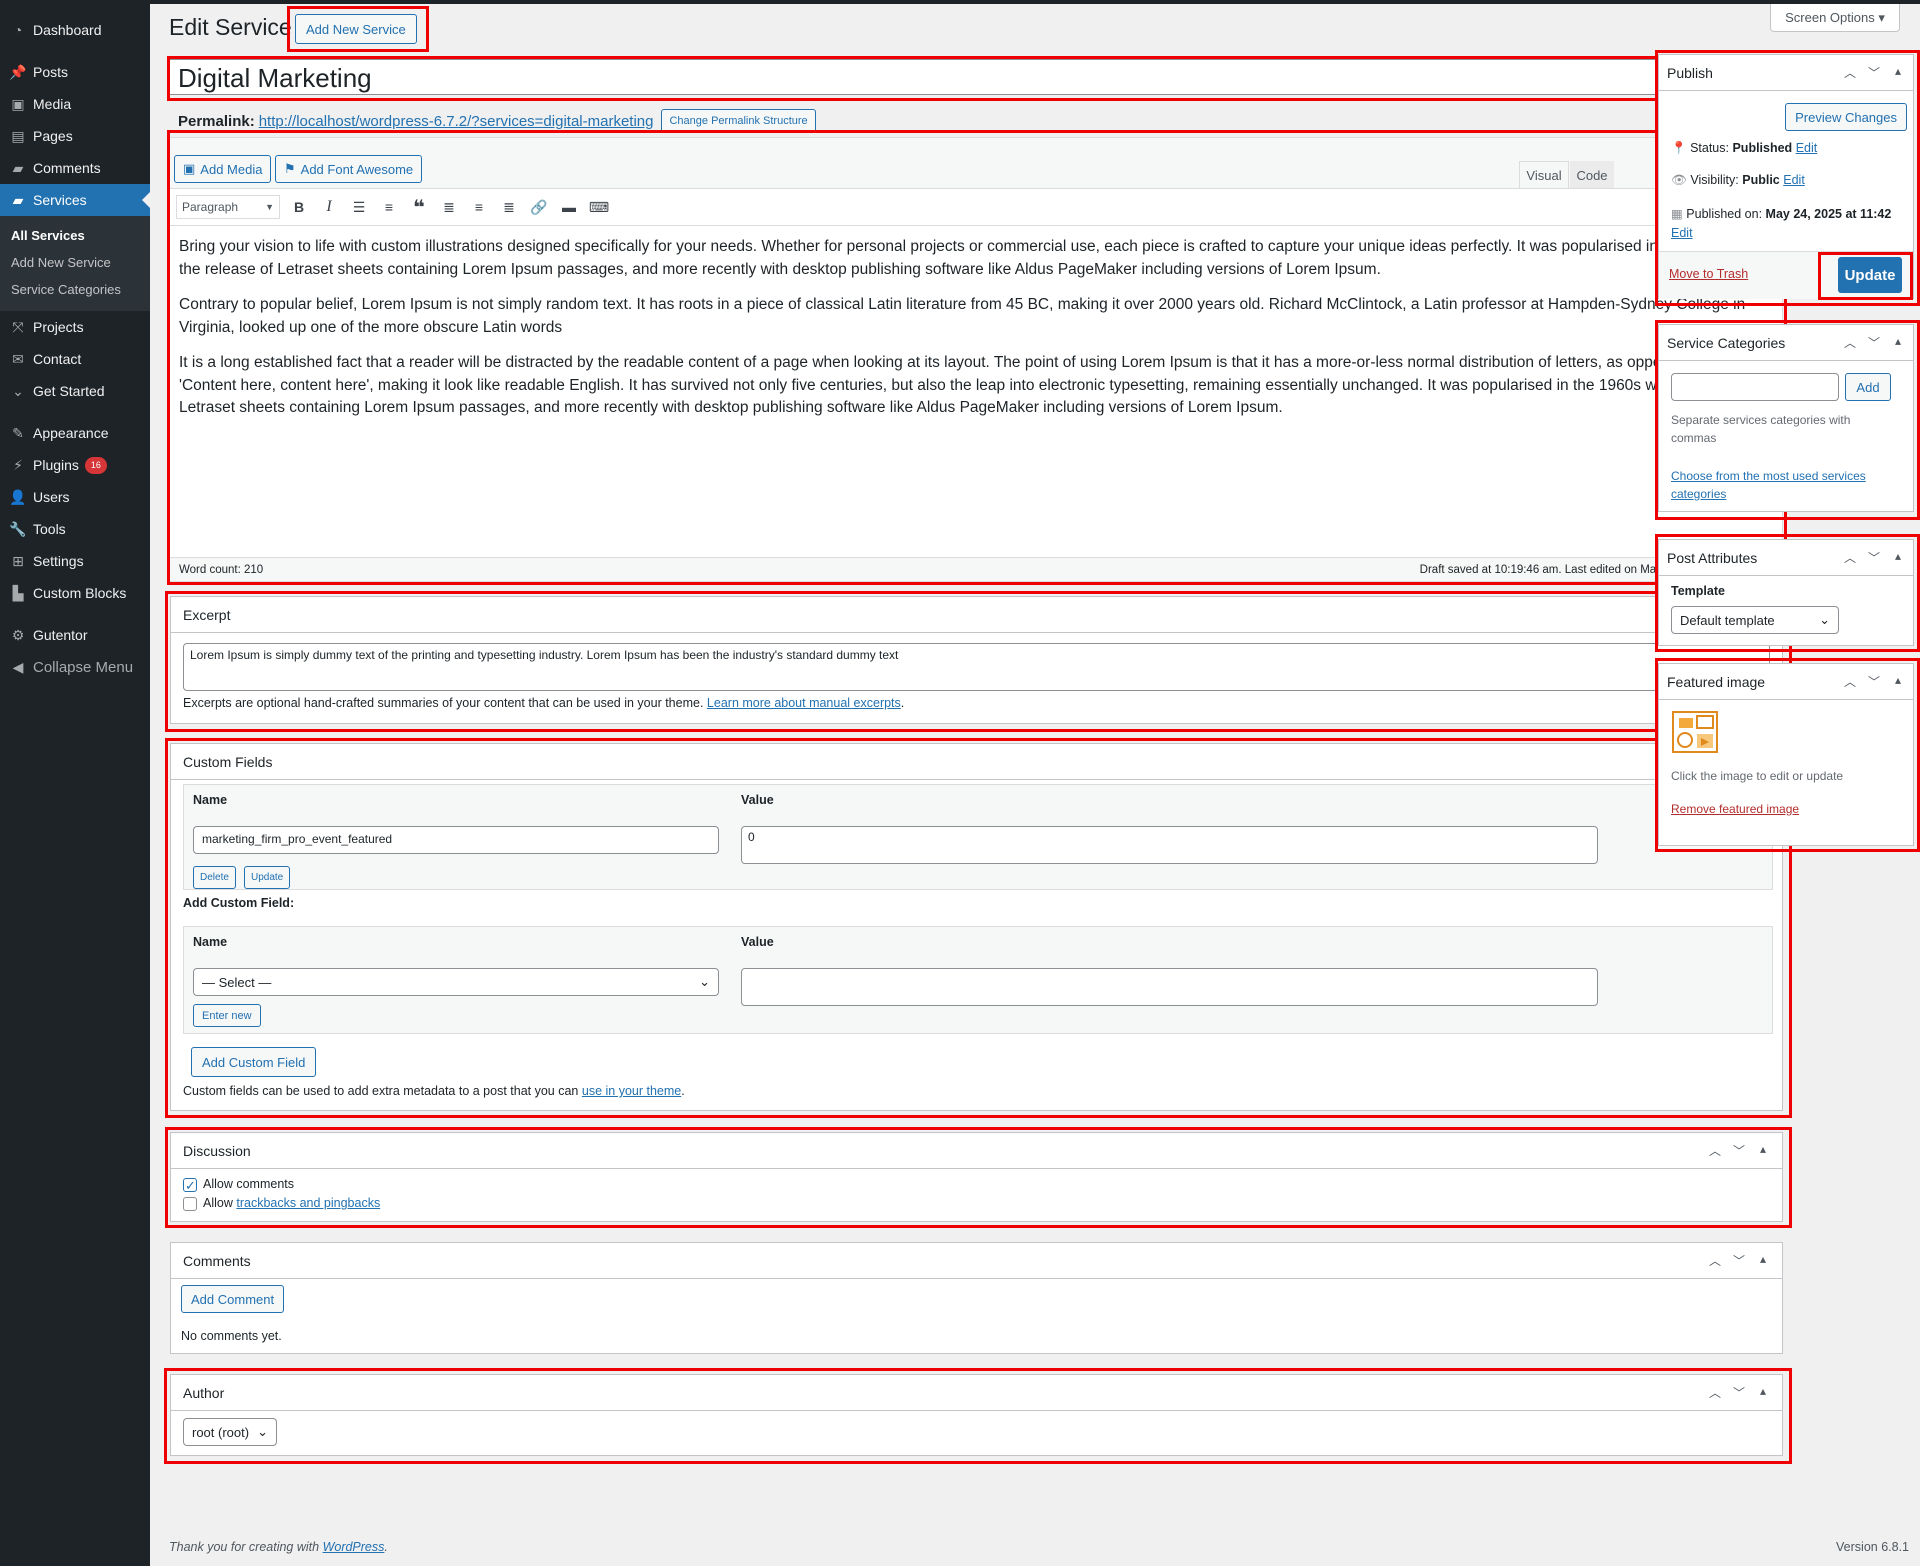  What do you see at coordinates (1786, 343) in the screenshot?
I see `service-categories-header: Service Categories ︿ ﹀ ▴` at bounding box center [1786, 343].